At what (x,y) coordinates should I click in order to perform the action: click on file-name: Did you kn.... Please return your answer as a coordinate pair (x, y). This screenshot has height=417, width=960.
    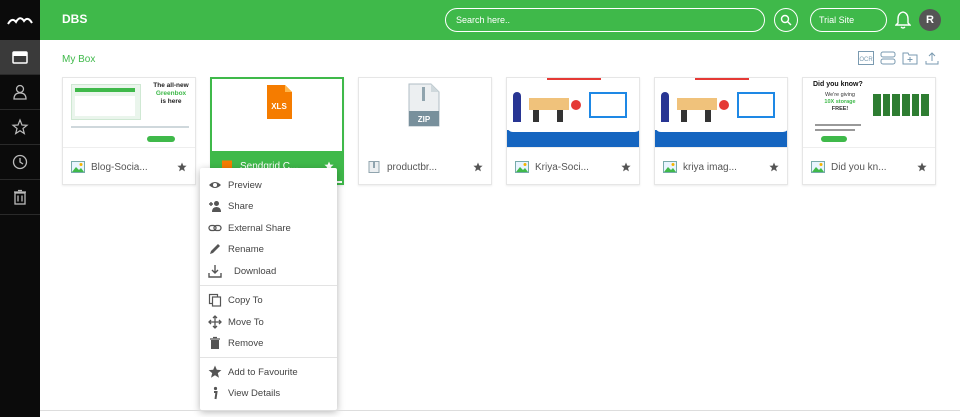
    Looking at the image, I should click on (859, 167).